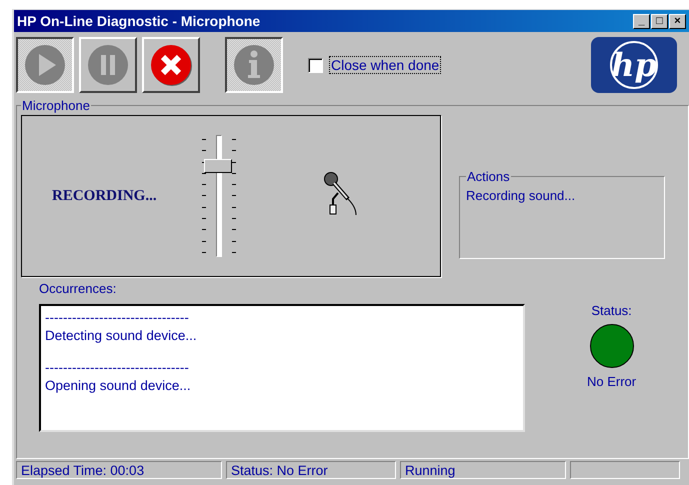 This screenshot has width=689, height=485. Describe the element at coordinates (311, 470) in the screenshot. I see `status-pane: Status: No Error` at that location.